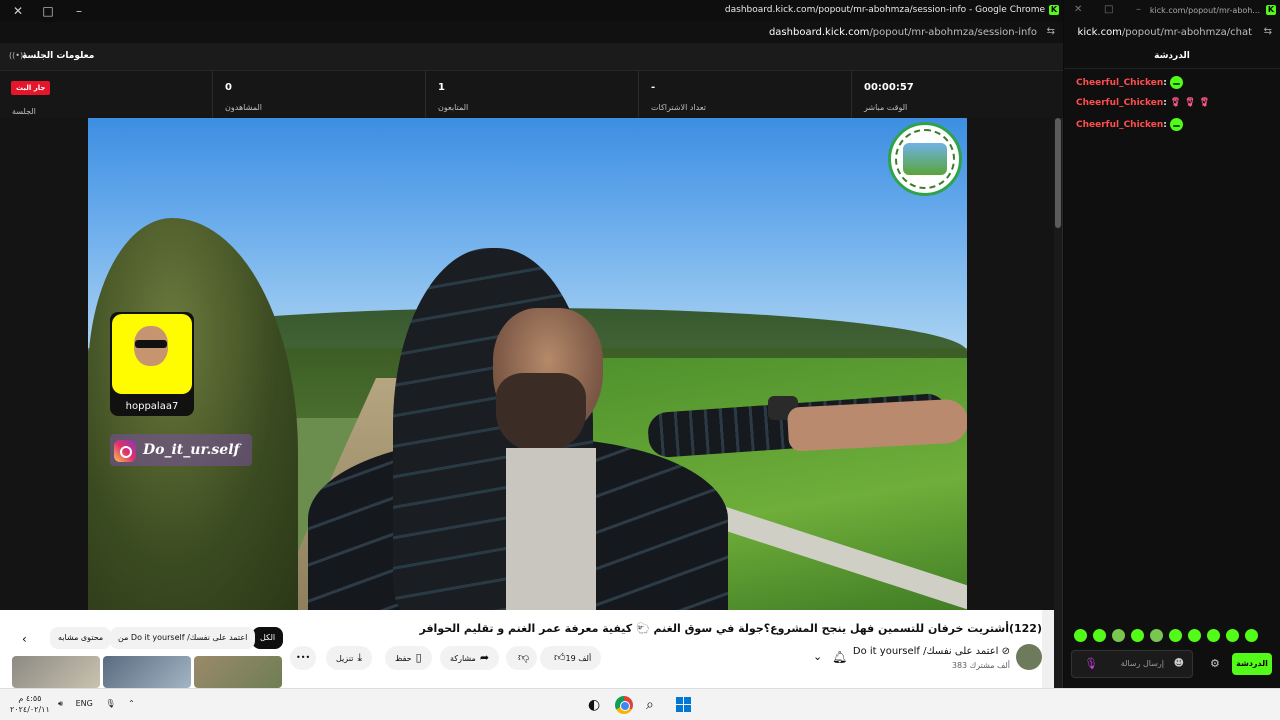 The image size is (1280, 720). Describe the element at coordinates (640, 704) in the screenshot. I see `taskbar: ٤:٥٥ م ٢٠٢٤/٠٢/١١ 🔊︎ ENG 🎙︎ ⌃ ◐ ⌕` at that location.